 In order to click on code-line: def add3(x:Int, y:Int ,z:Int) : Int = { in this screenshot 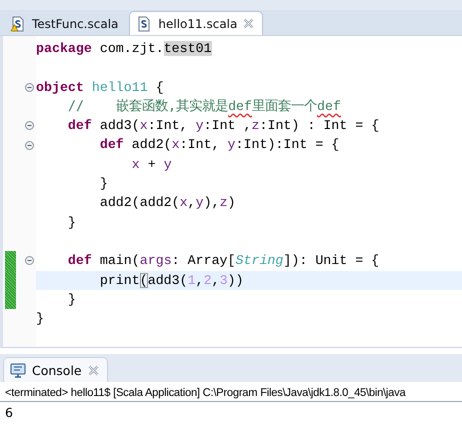, I will do `click(223, 126)`.